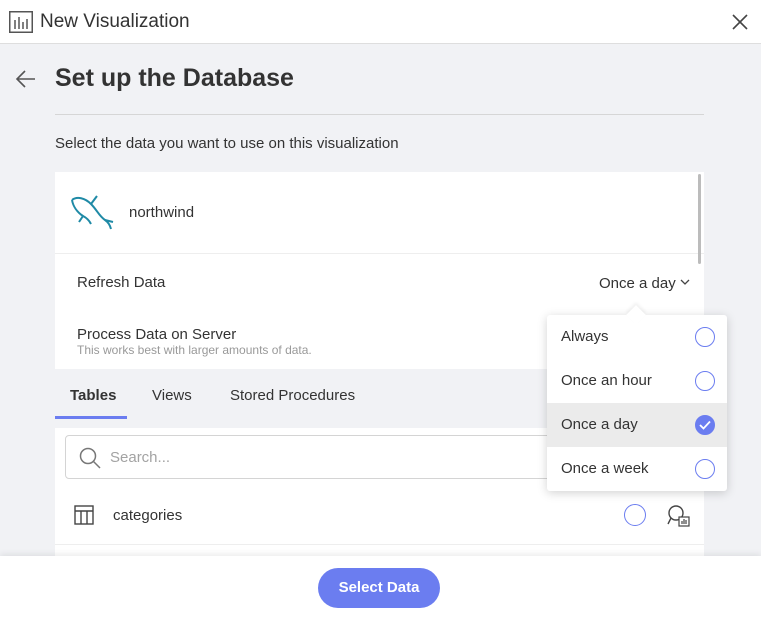  What do you see at coordinates (91, 417) in the screenshot?
I see `active-tab-indicator` at bounding box center [91, 417].